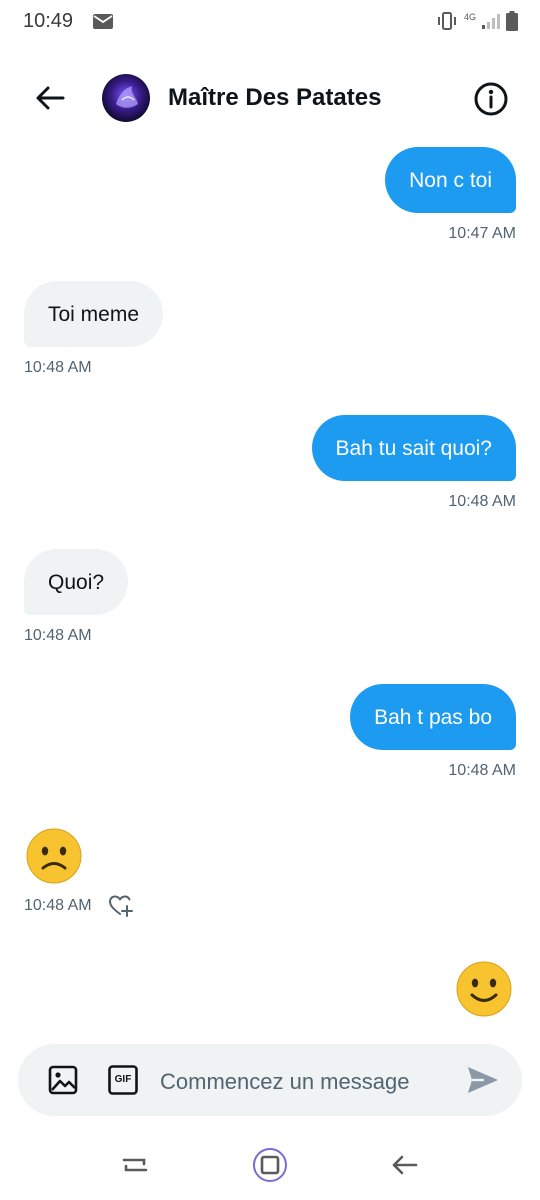  I want to click on message-bubble-received: Toi meme, so click(94, 314).